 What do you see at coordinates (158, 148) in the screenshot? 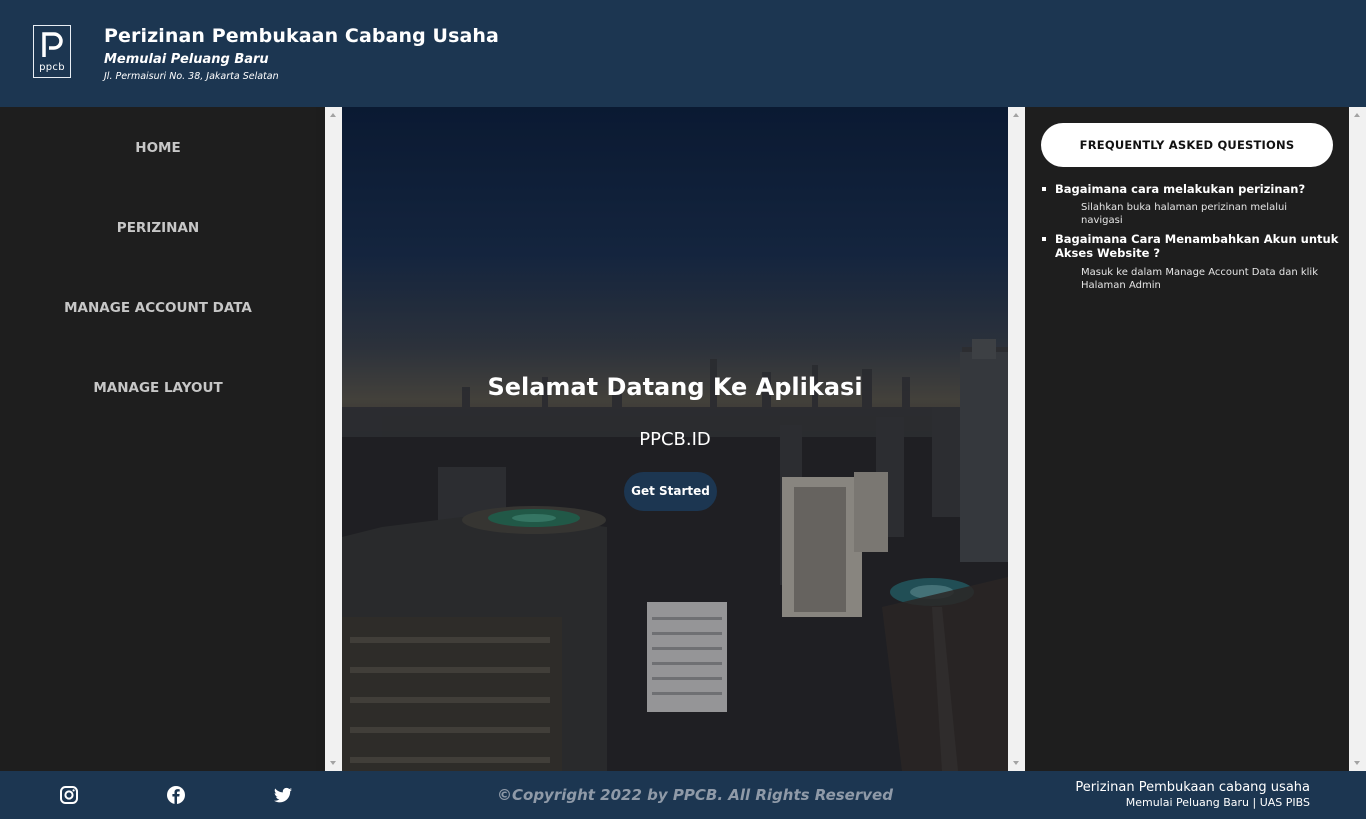
I see `nav-item-home: HOME` at bounding box center [158, 148].